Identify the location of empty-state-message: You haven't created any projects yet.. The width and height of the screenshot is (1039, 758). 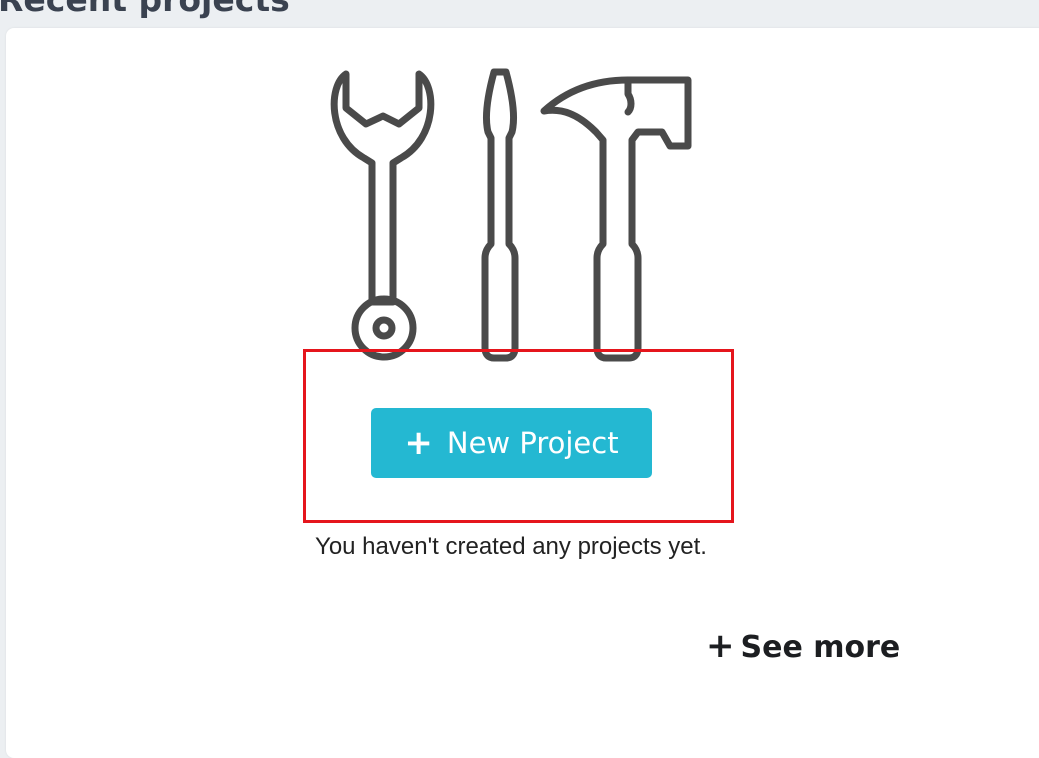
(511, 546).